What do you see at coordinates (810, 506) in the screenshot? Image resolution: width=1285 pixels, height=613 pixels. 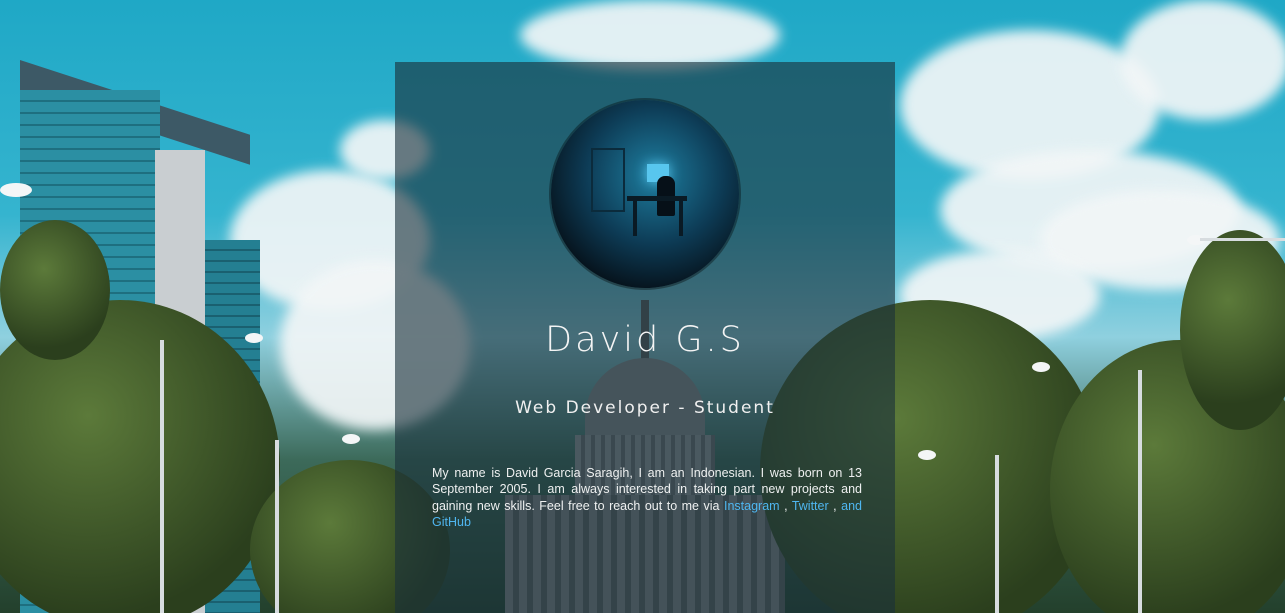 I see `twitter-link: Twitter` at bounding box center [810, 506].